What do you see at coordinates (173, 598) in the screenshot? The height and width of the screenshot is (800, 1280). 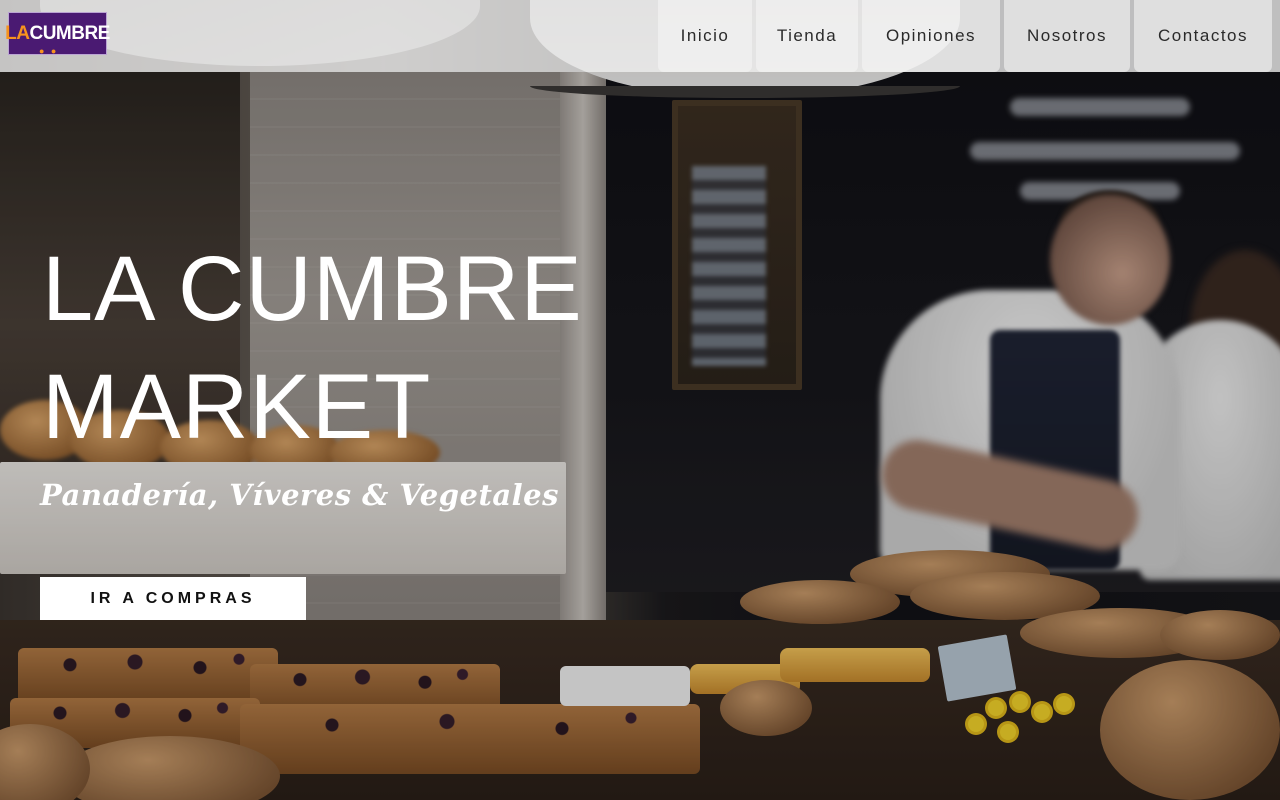 I see `go-shopping-button: IR A COMPRAS` at bounding box center [173, 598].